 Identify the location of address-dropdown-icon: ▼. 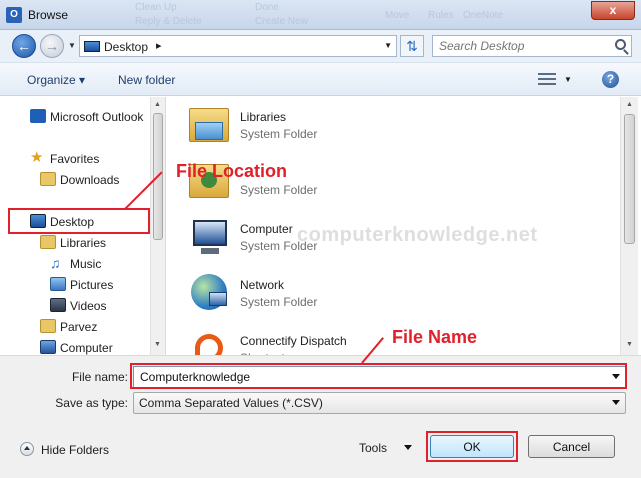
(388, 45).